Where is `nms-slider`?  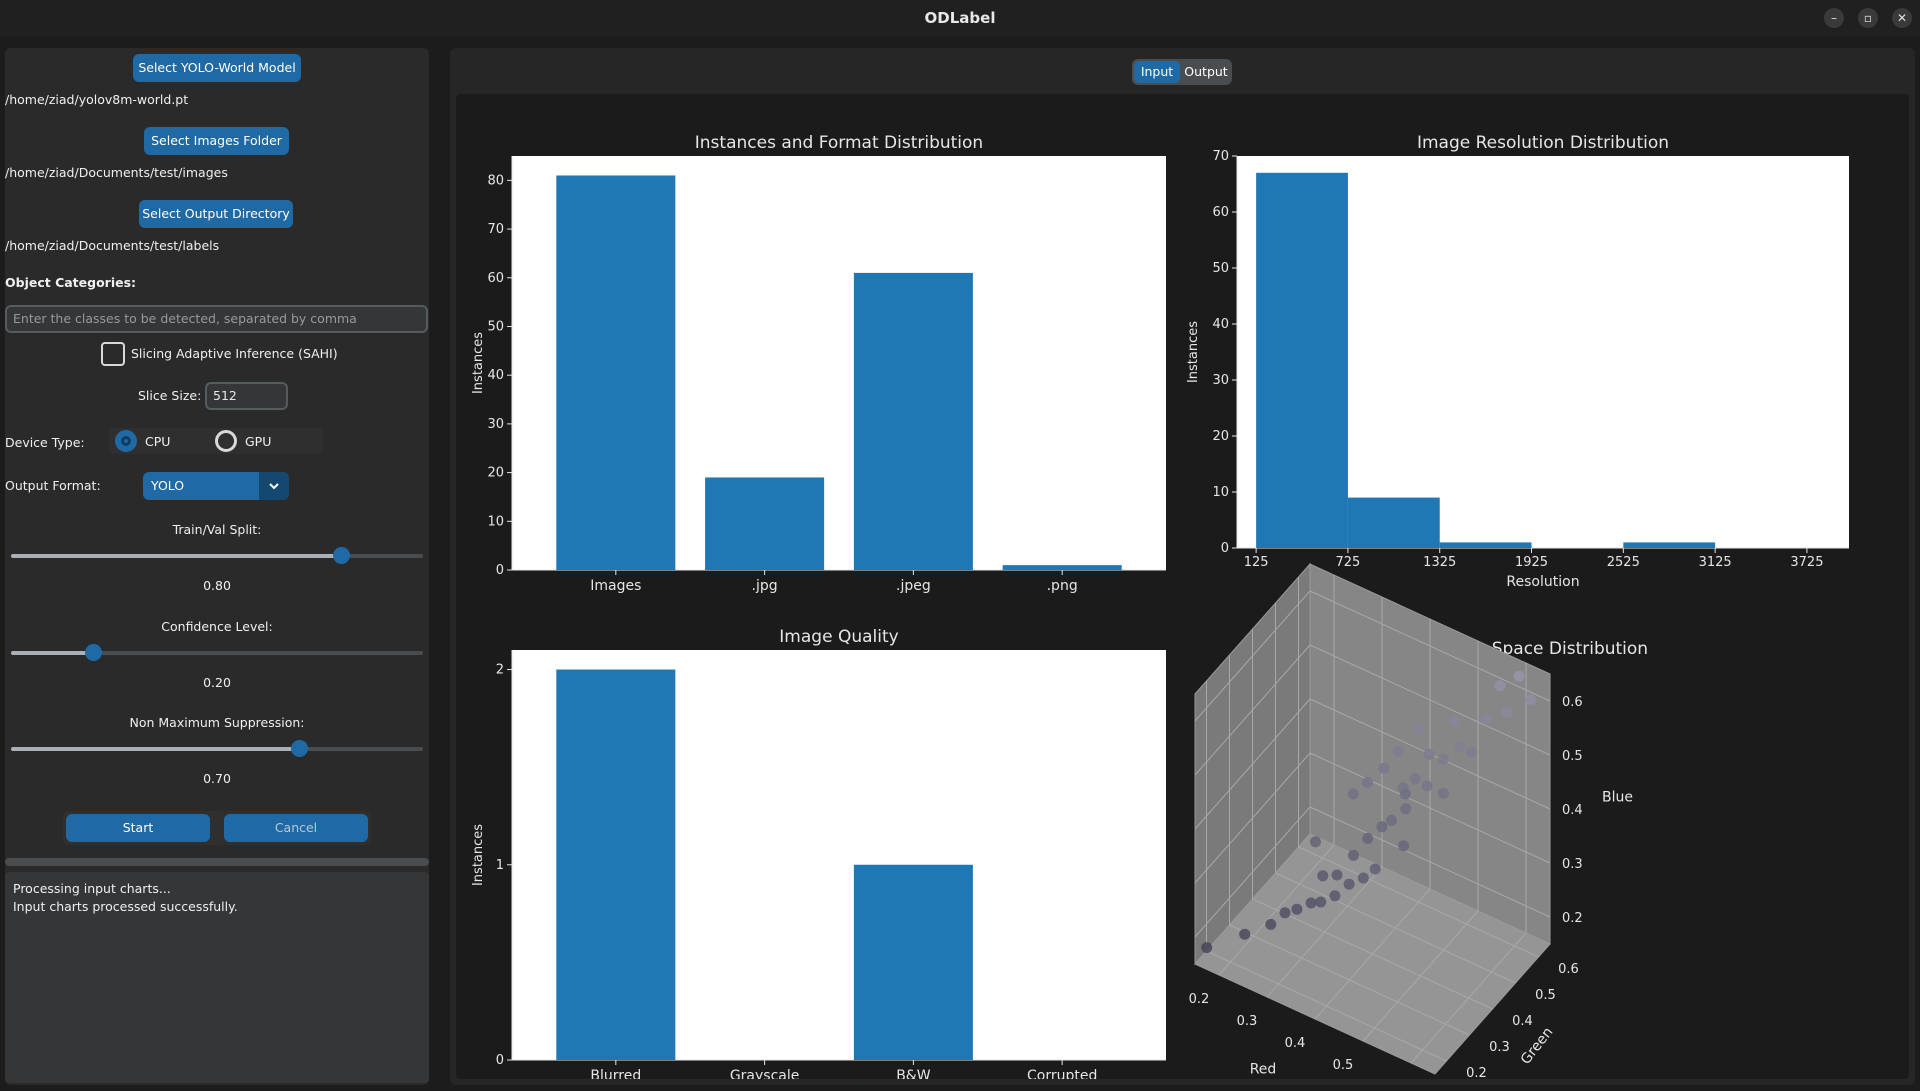 nms-slider is located at coordinates (217, 748).